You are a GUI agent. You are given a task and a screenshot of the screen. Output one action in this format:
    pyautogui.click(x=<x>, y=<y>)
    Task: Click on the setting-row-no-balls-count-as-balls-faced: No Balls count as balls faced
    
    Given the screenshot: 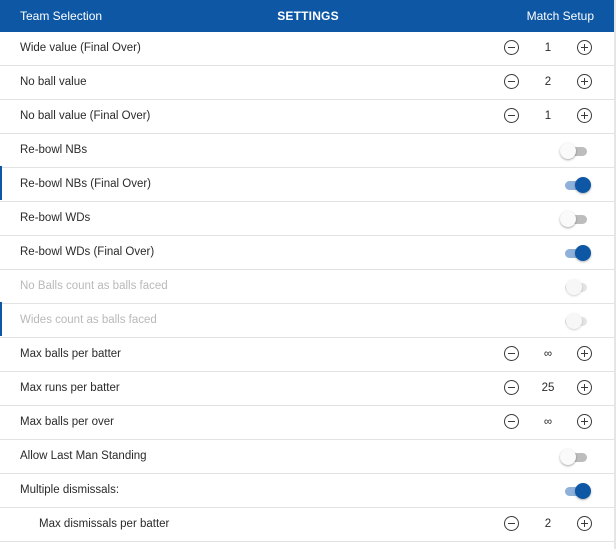 What is the action you would take?
    pyautogui.click(x=308, y=287)
    